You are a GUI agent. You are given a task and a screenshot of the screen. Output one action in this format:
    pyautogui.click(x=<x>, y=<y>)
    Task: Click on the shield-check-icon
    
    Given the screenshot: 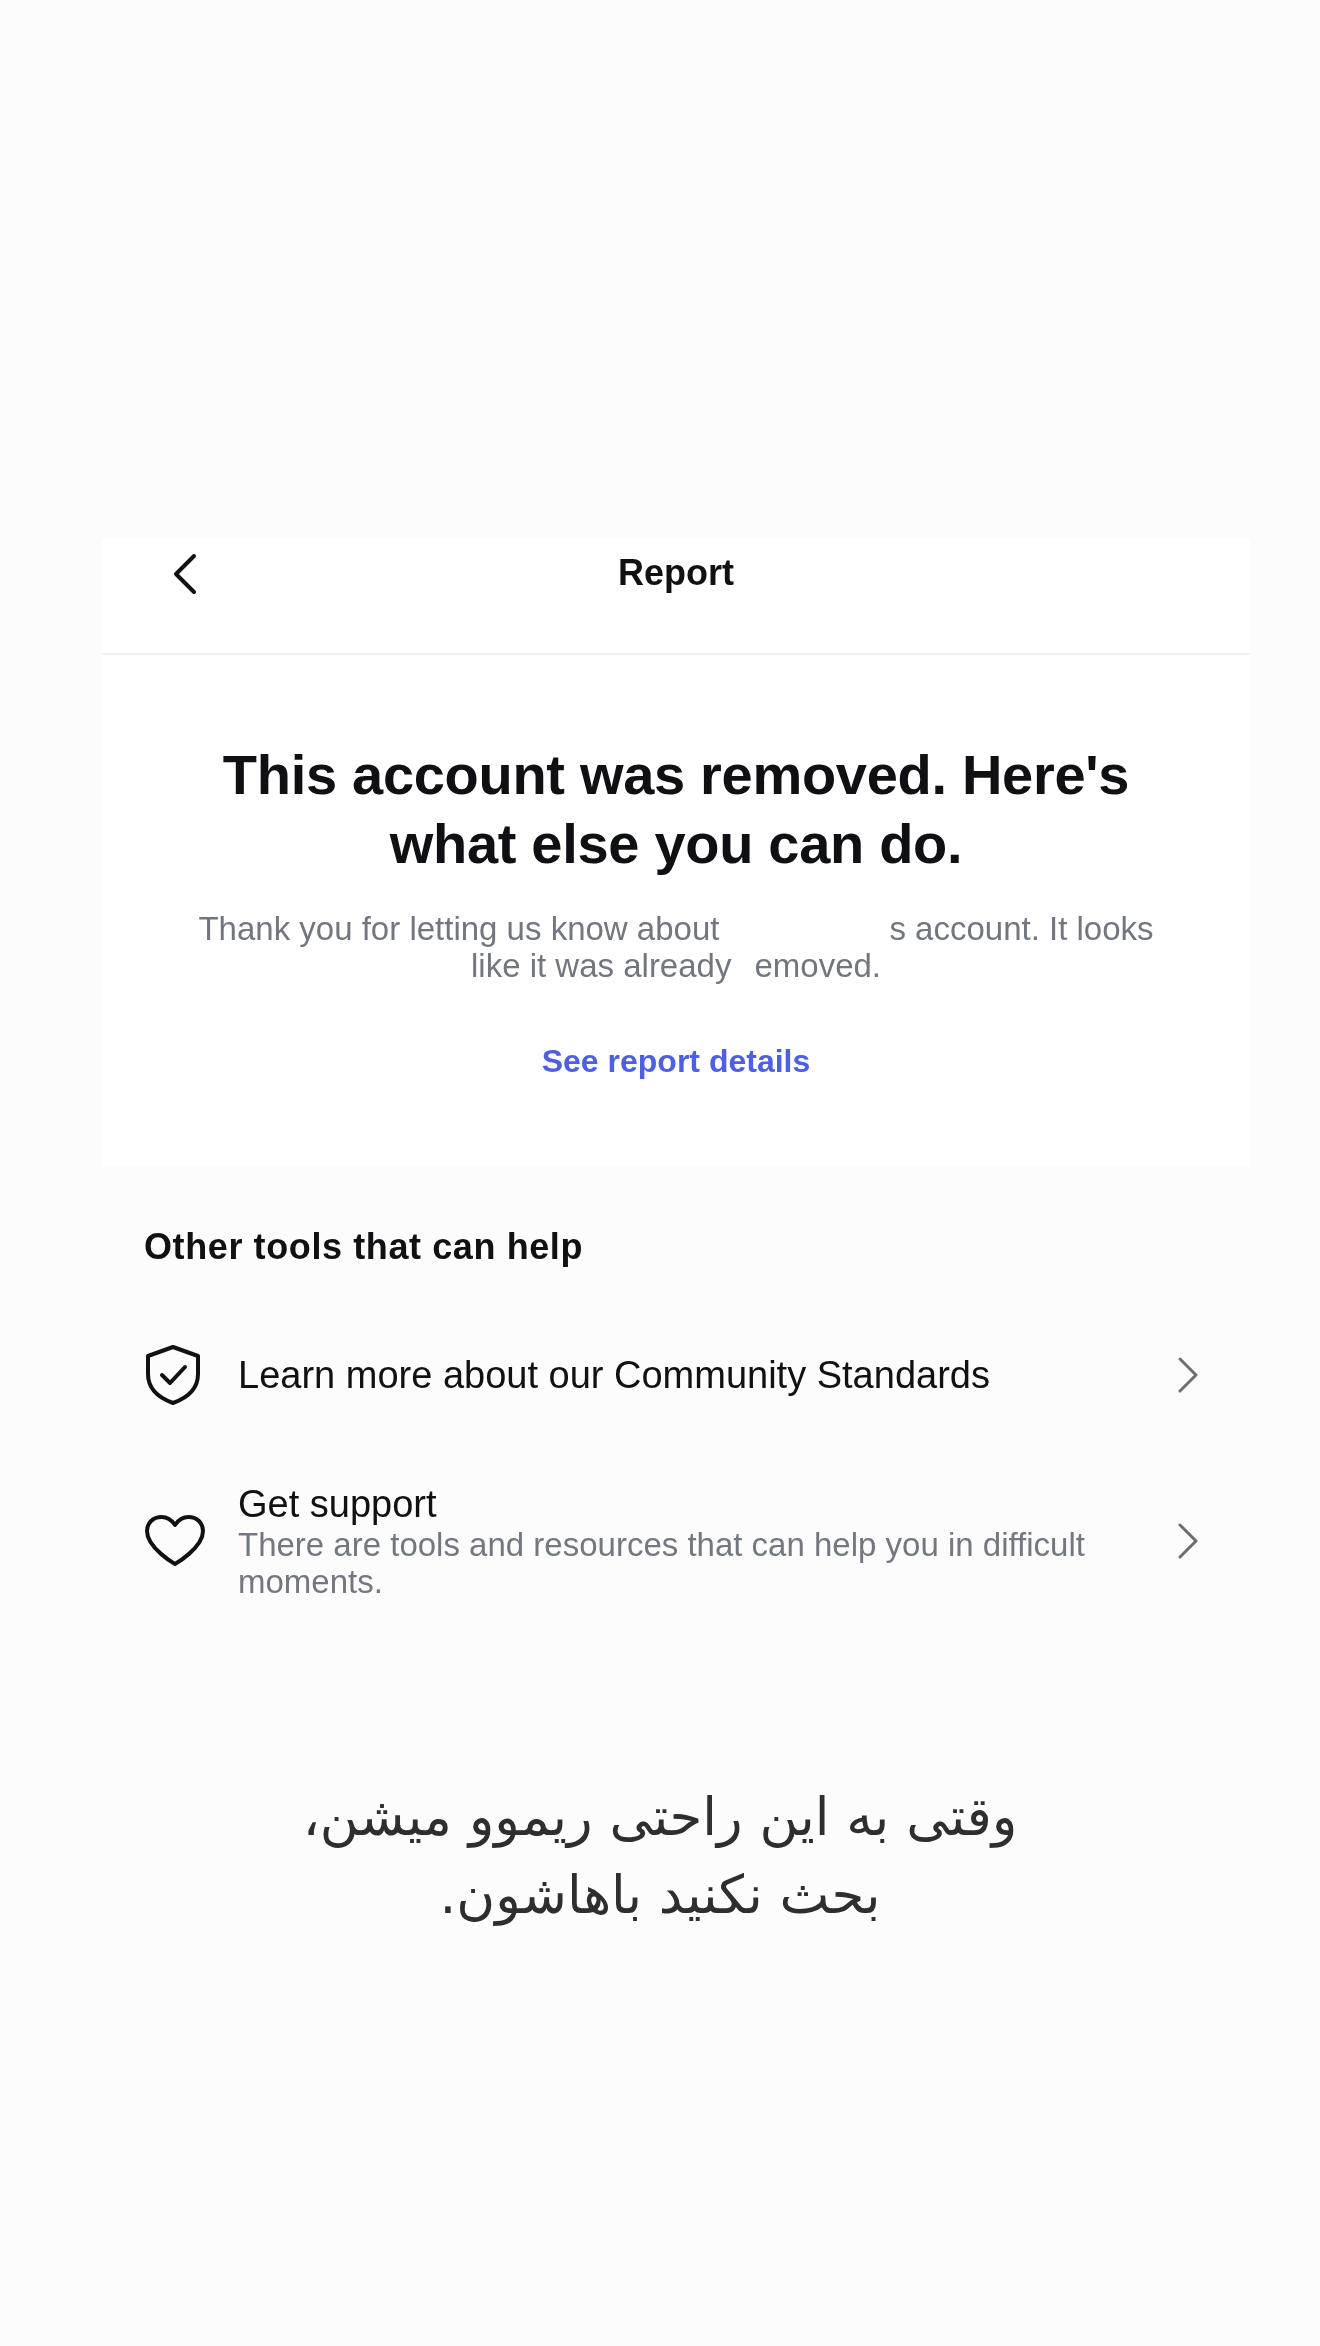 What is the action you would take?
    pyautogui.click(x=173, y=1375)
    